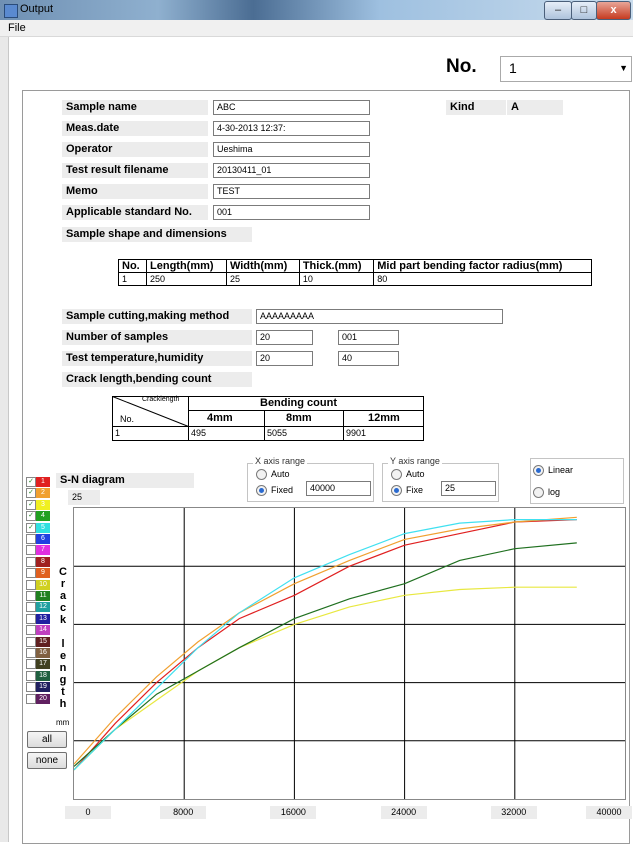 Image resolution: width=633 pixels, height=844 pixels. I want to click on humidity-field: 40, so click(368, 358).